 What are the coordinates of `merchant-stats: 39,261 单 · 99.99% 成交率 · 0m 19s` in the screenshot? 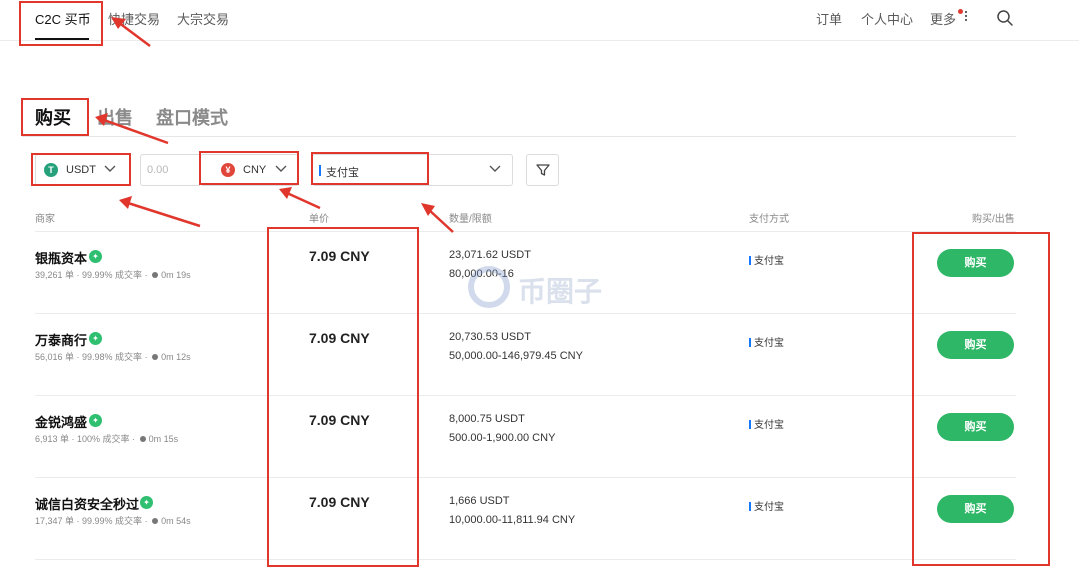 It's located at (113, 275).